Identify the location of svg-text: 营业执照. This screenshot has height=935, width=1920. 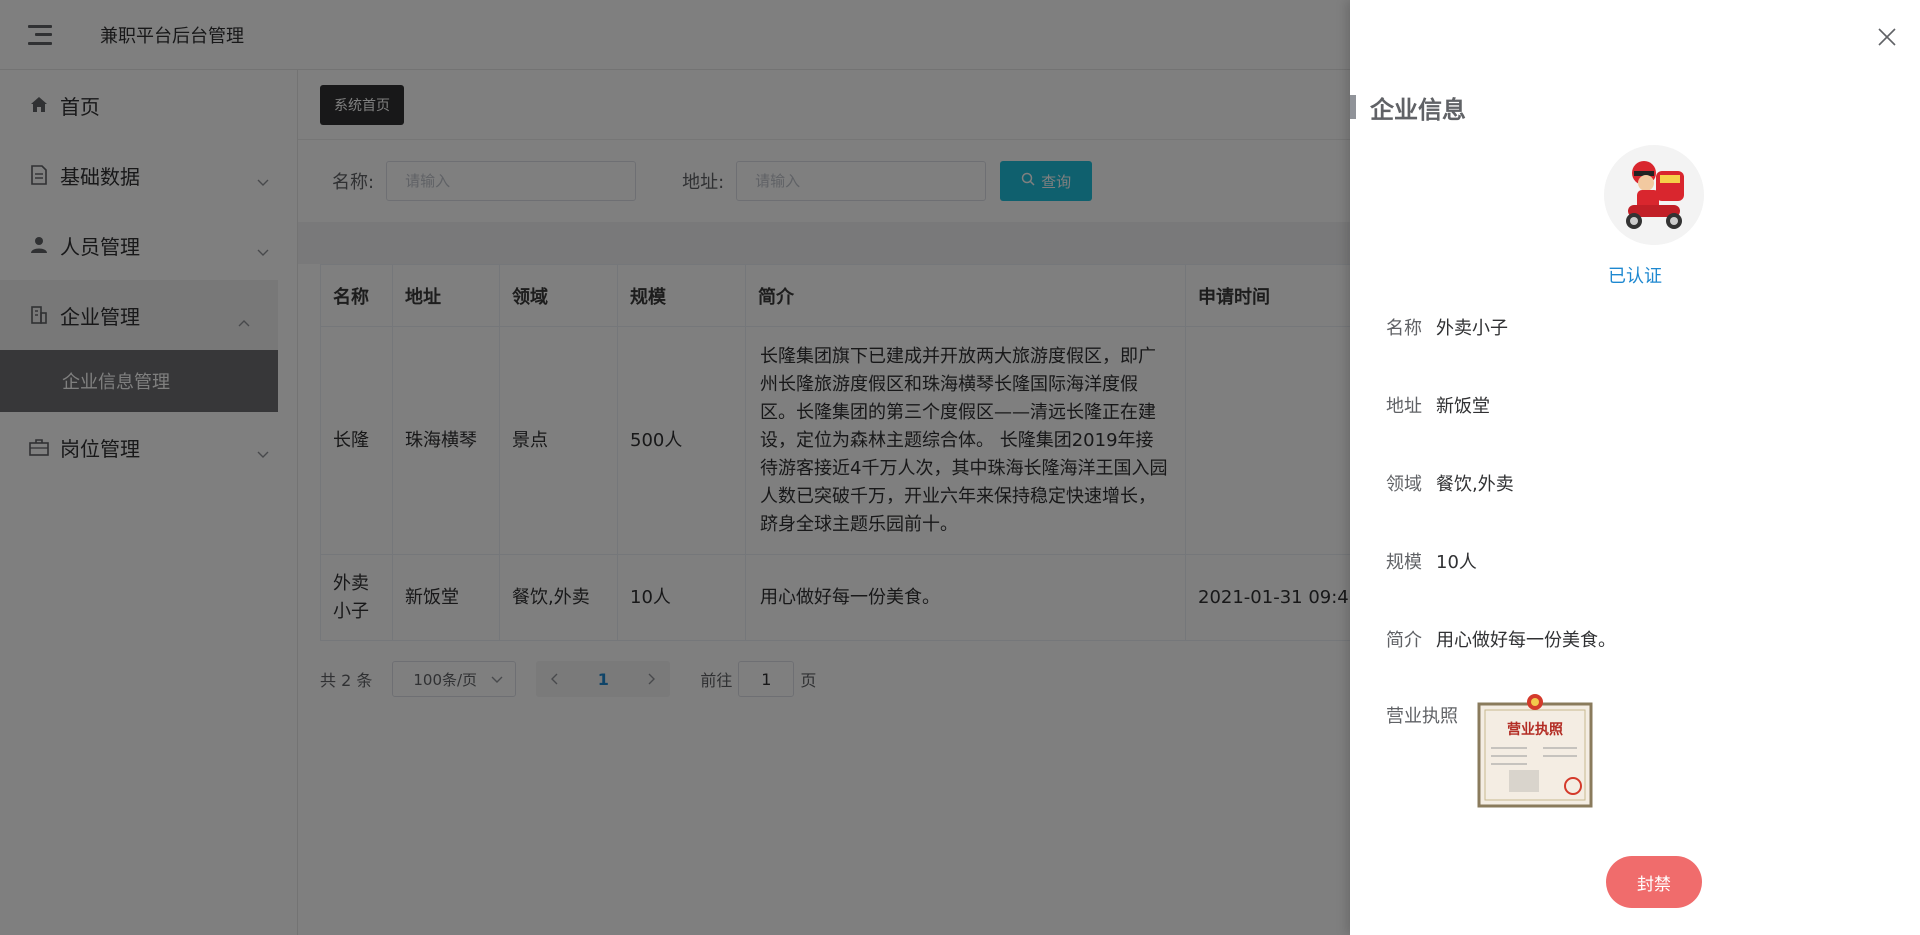
(1535, 729).